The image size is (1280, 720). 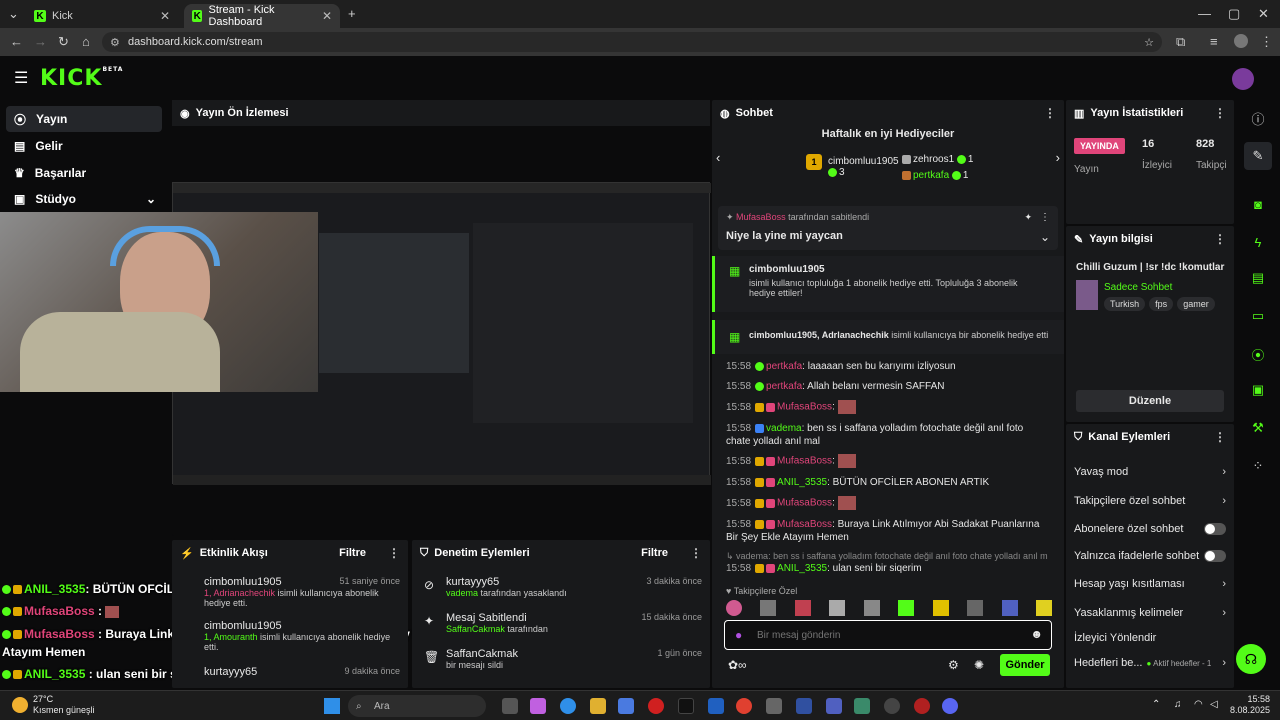 What do you see at coordinates (1180, 42) in the screenshot?
I see `extensions-icon: ⧉` at bounding box center [1180, 42].